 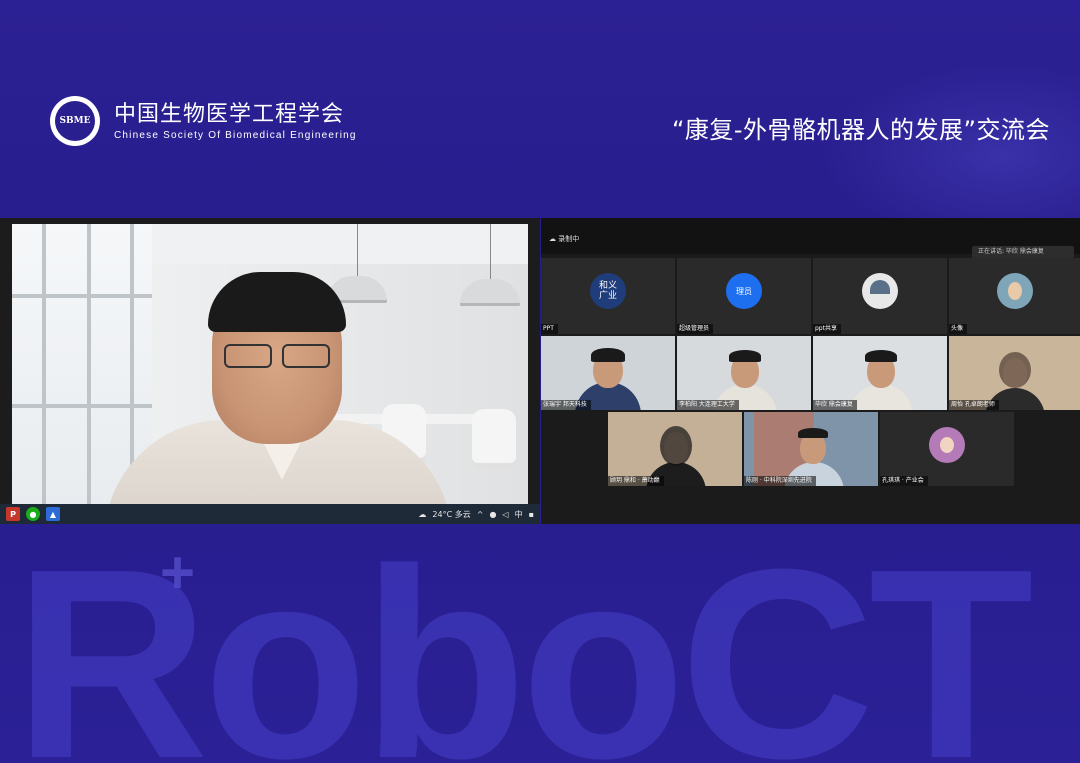 What do you see at coordinates (827, 329) in the screenshot?
I see `participant-name: ppt共享` at bounding box center [827, 329].